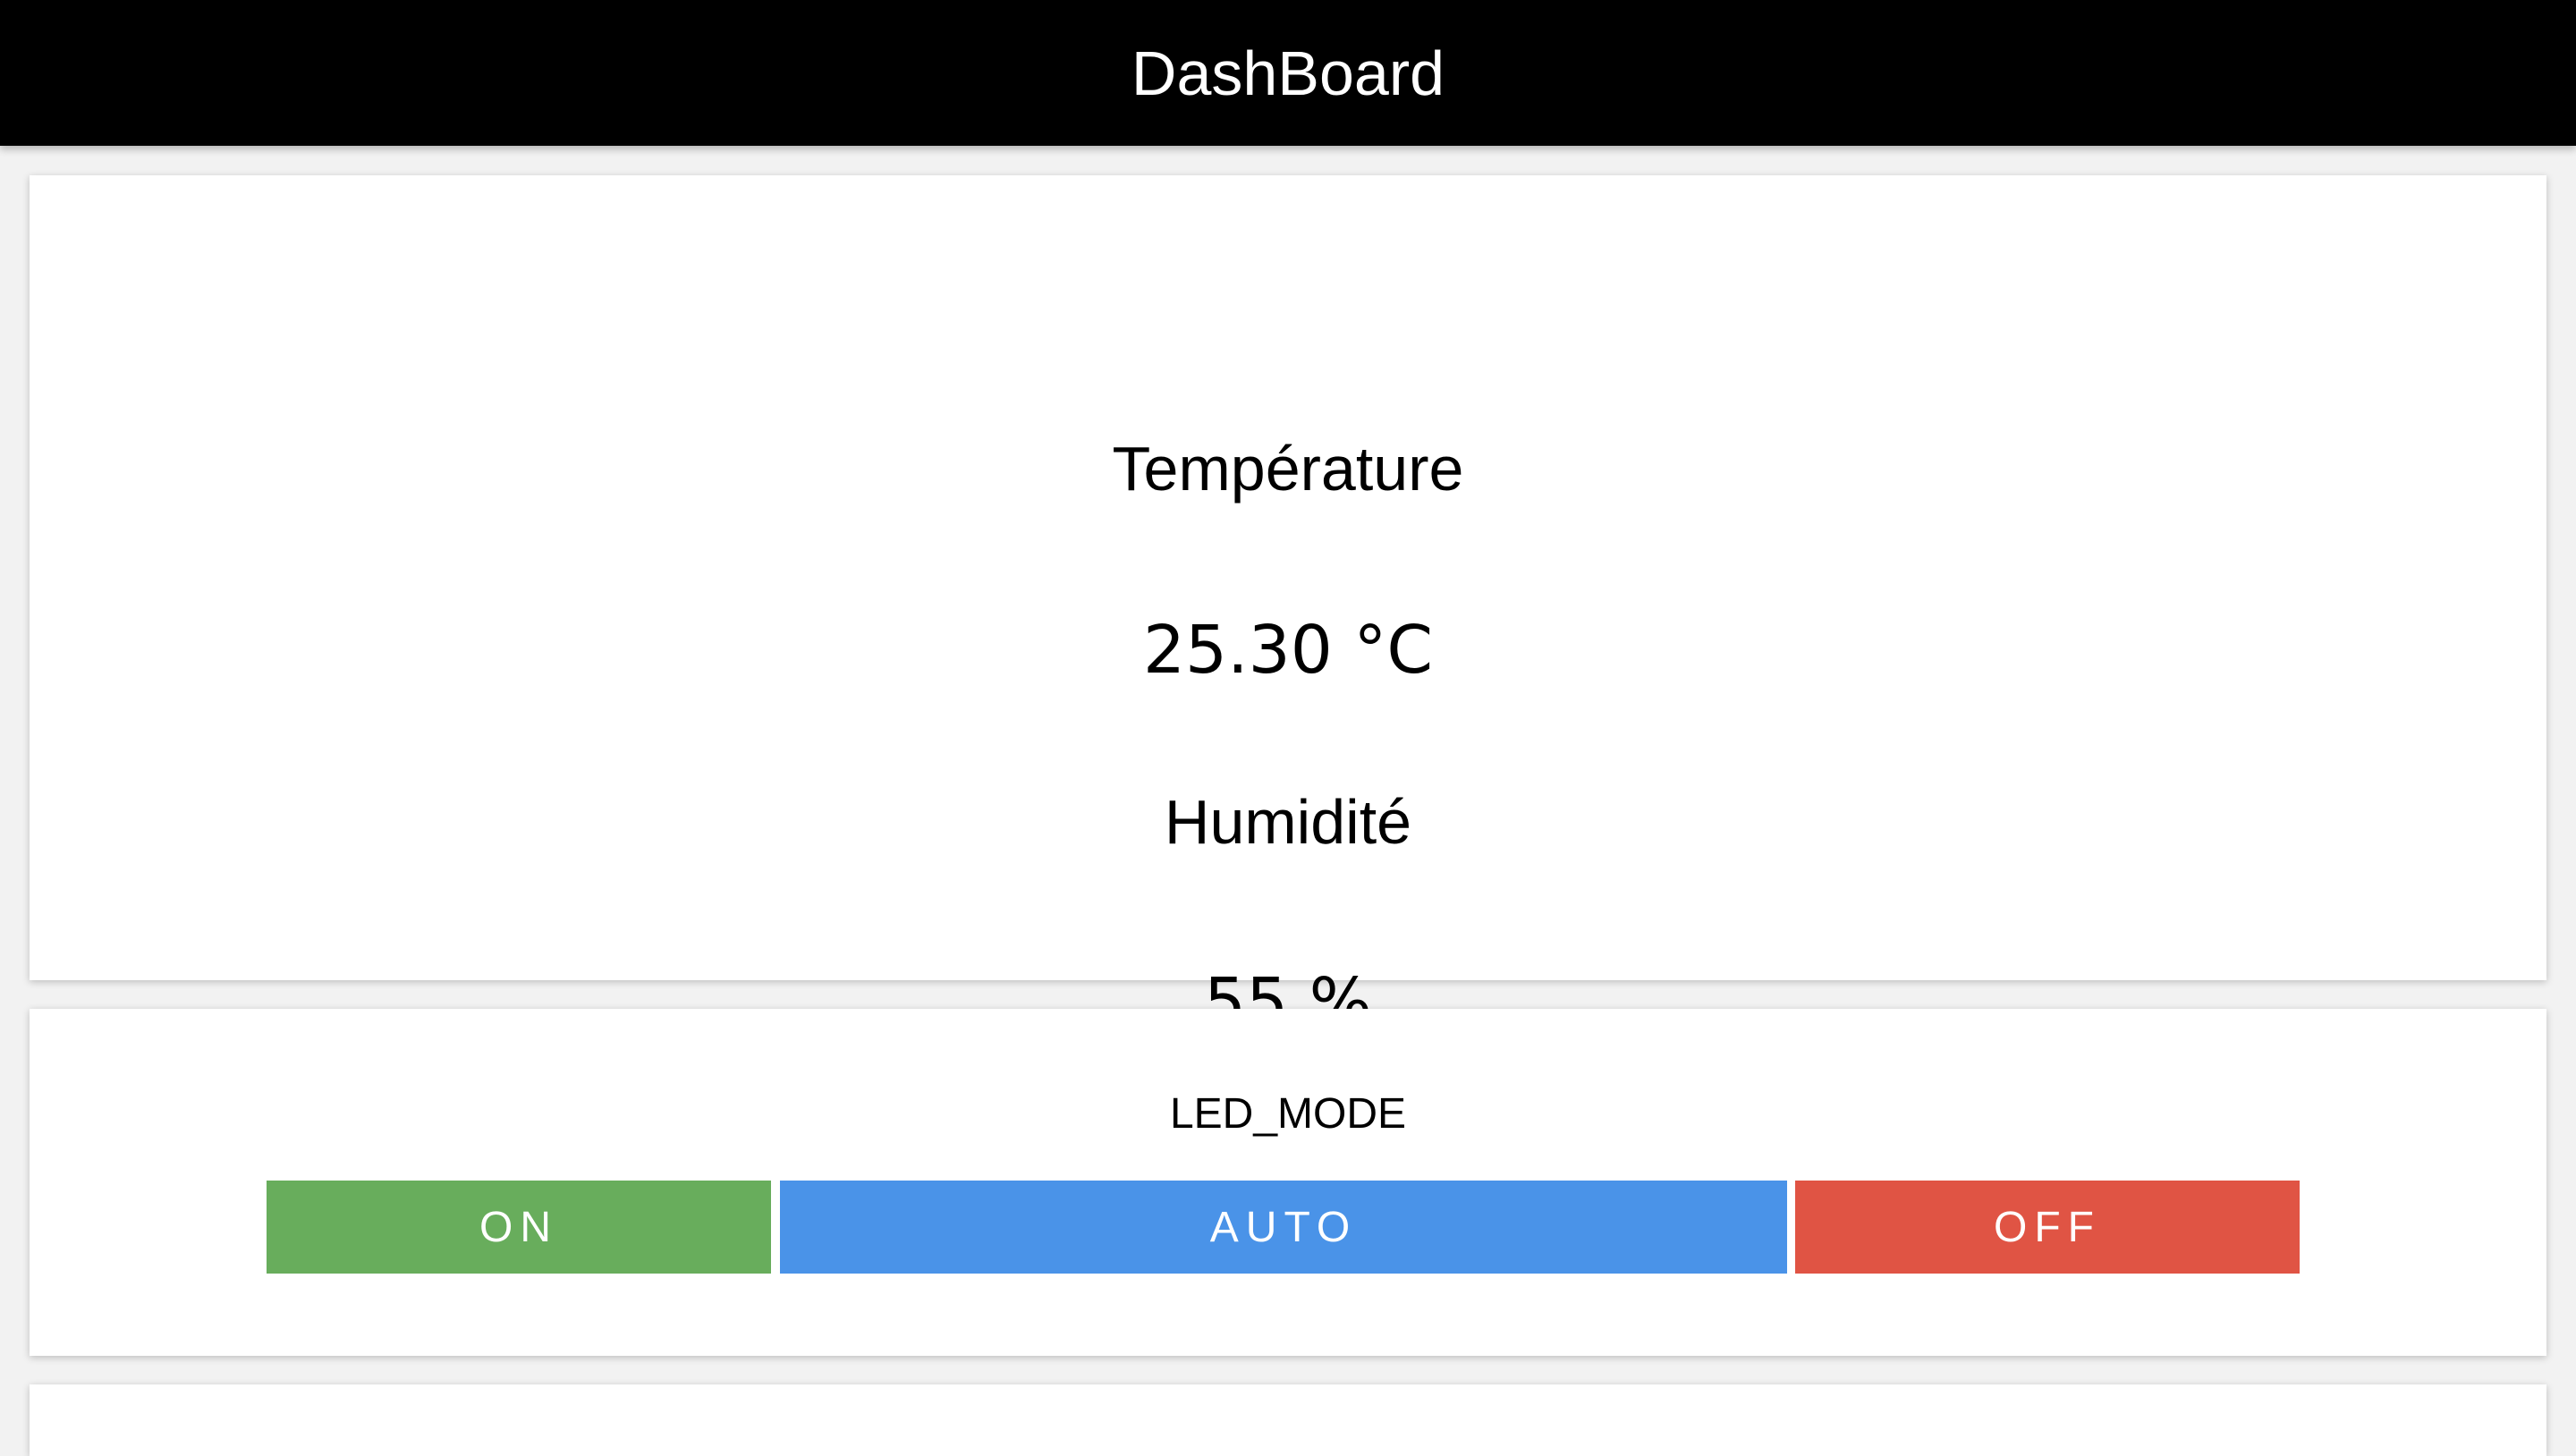 The image size is (2576, 1456). I want to click on led-on-button: ON, so click(519, 1227).